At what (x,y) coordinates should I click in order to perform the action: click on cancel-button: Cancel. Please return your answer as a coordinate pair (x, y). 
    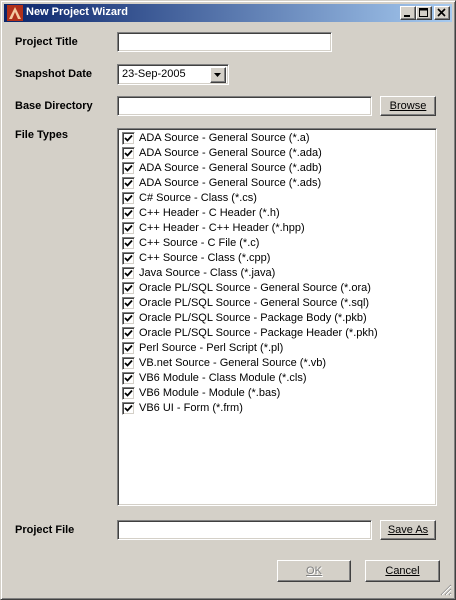
    Looking at the image, I should click on (402, 571).